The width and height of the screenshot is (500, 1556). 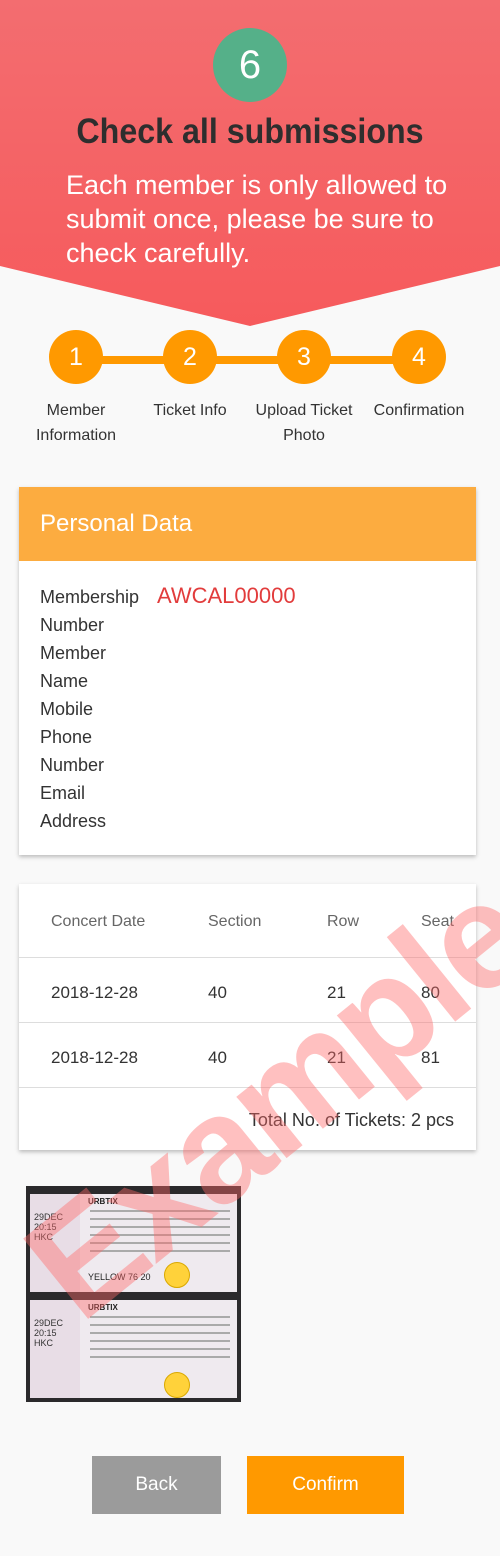 I want to click on ticket-section: YELLOW 76, so click(x=113, y=1277).